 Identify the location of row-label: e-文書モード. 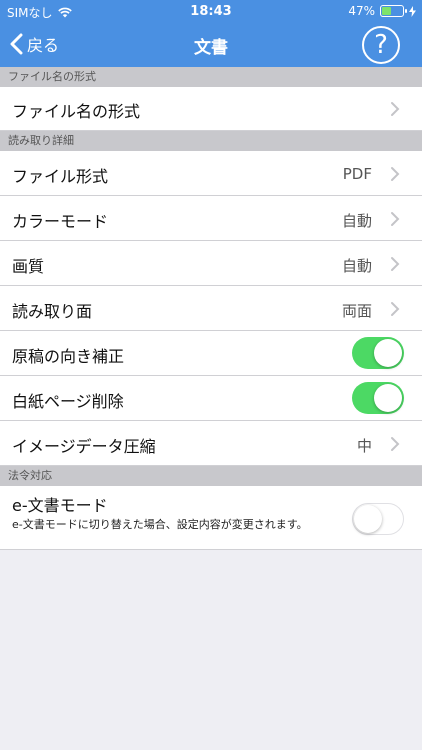
(60, 505).